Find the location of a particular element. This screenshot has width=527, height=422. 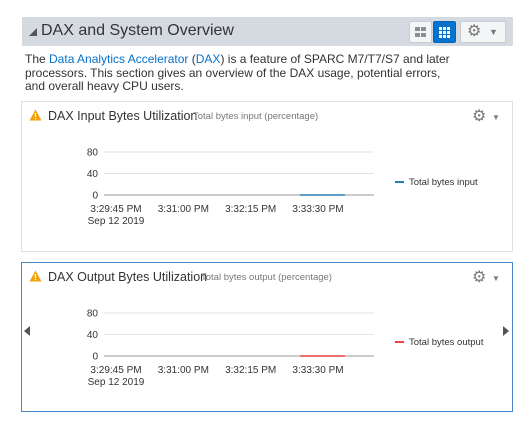

desc-text-mid: ( is located at coordinates (192, 59).